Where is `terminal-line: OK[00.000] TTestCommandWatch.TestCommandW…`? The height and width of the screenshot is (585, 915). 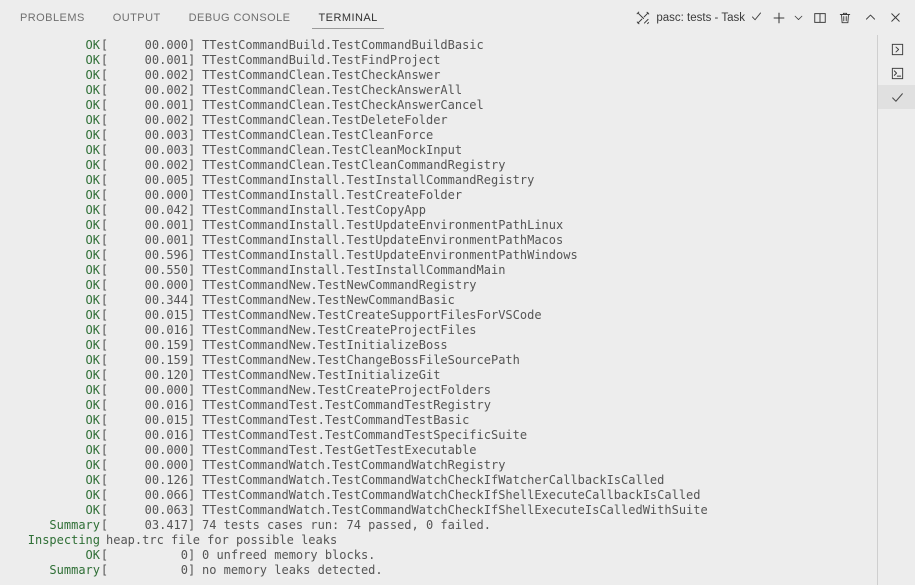 terminal-line: OK[00.000] TTestCommandWatch.TestCommandW… is located at coordinates (438, 465).